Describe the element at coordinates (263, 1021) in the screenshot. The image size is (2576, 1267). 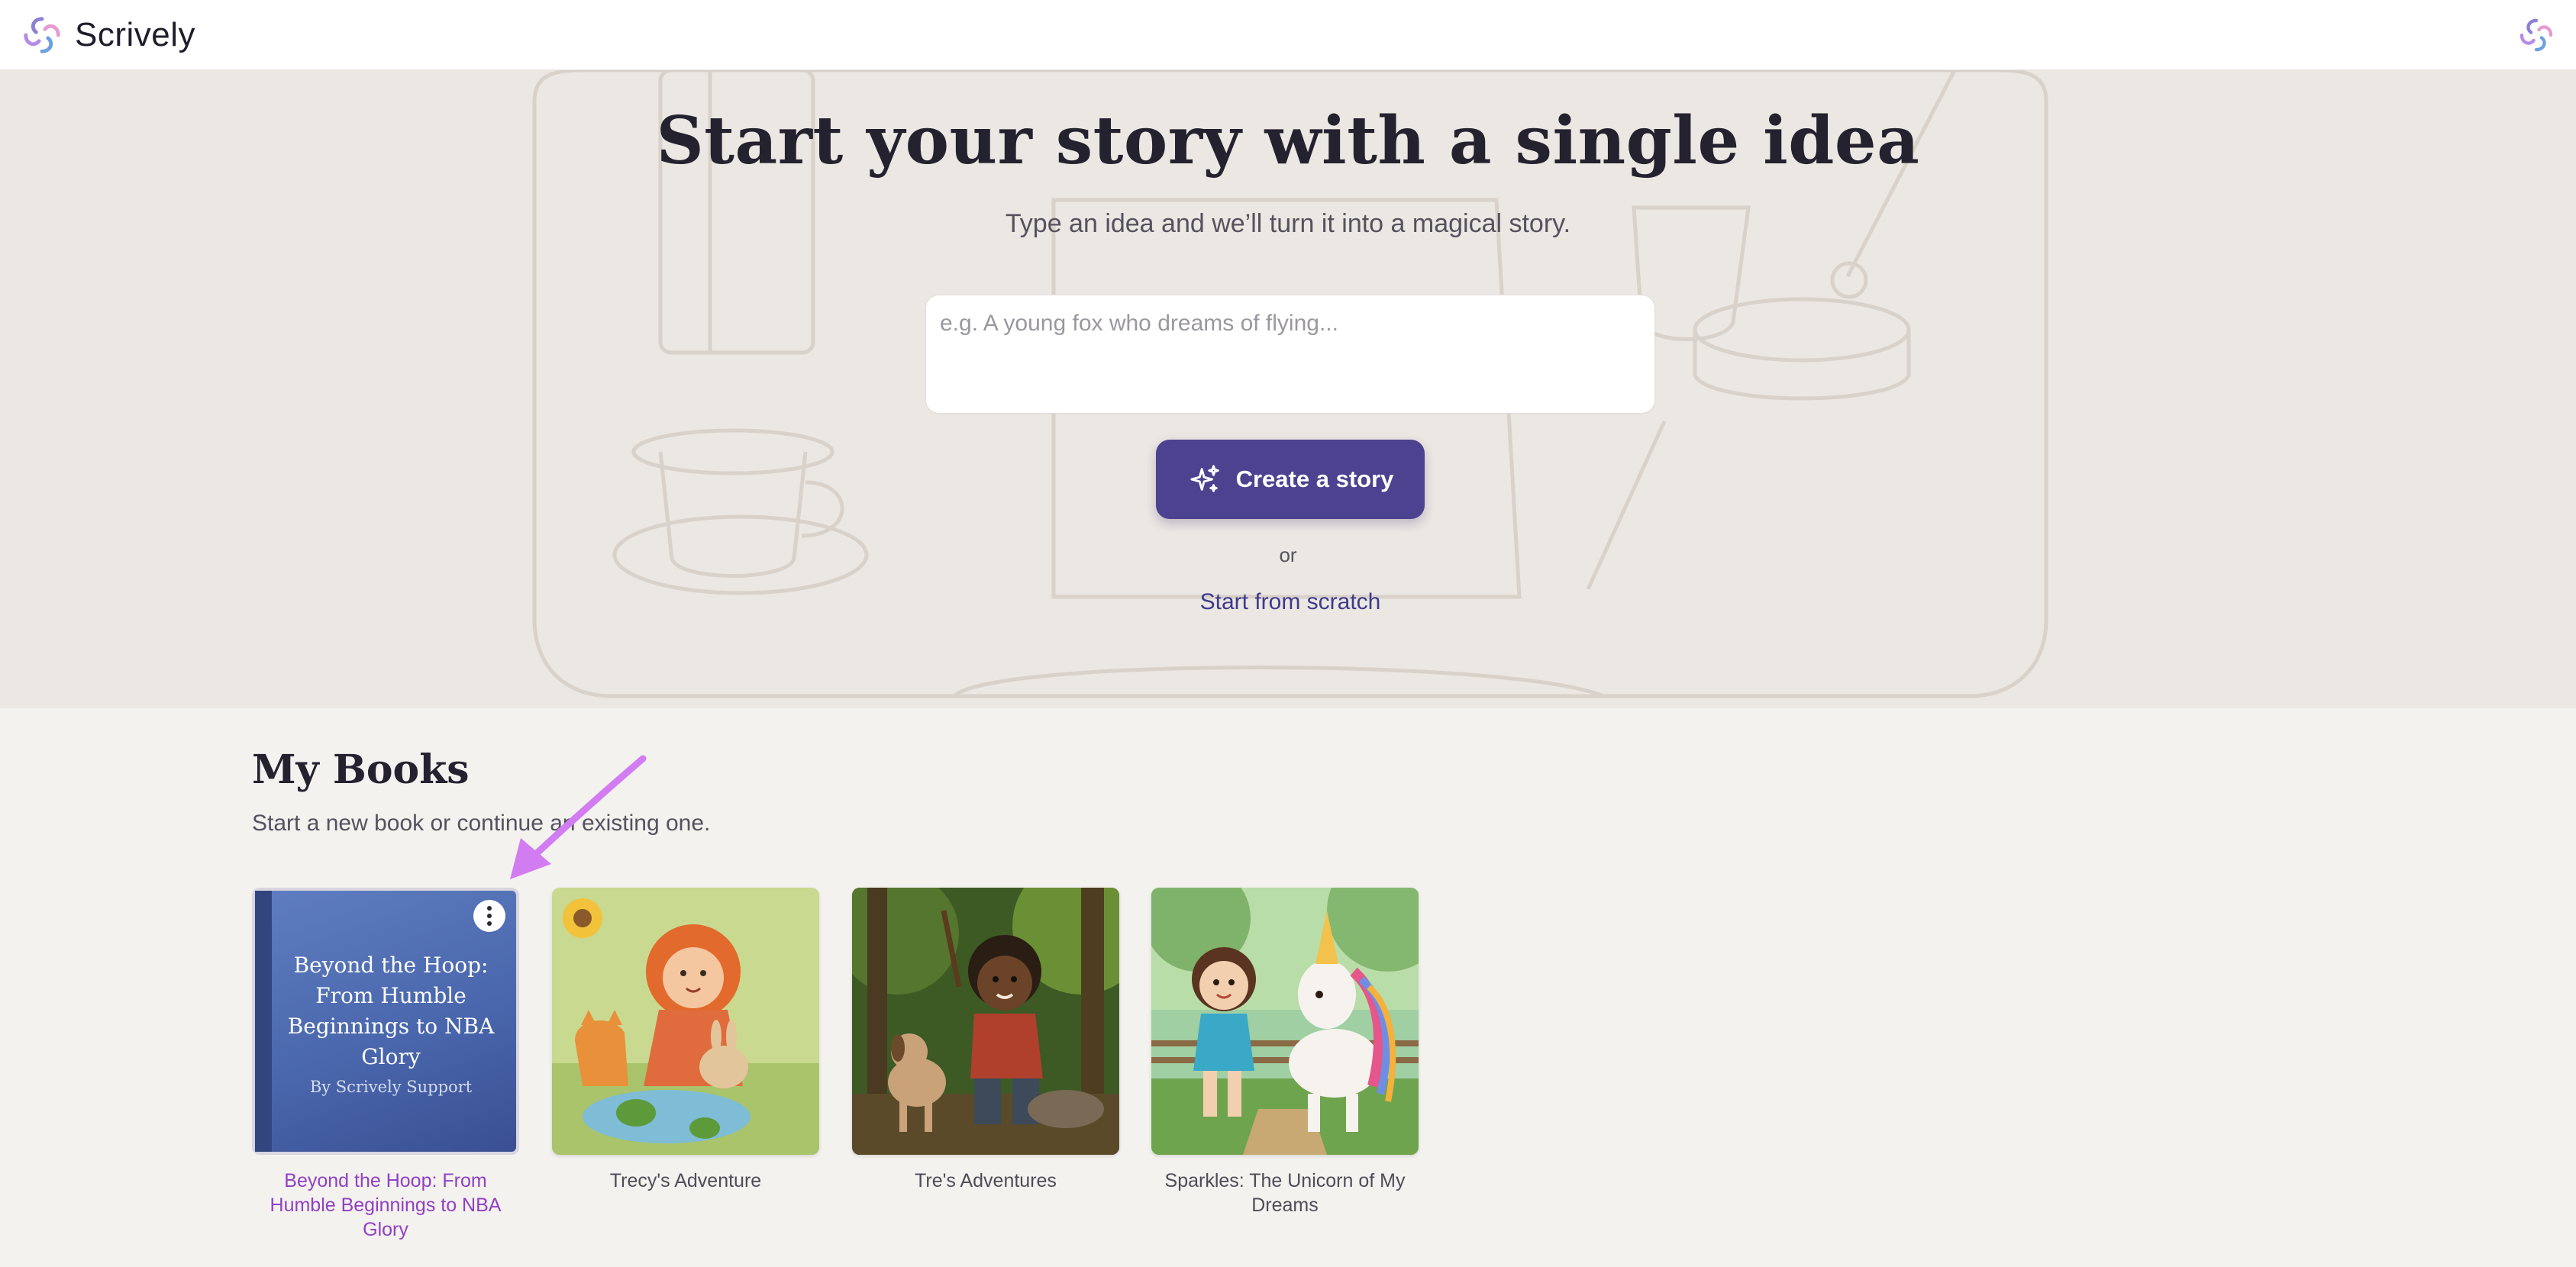
I see `book-spine` at that location.